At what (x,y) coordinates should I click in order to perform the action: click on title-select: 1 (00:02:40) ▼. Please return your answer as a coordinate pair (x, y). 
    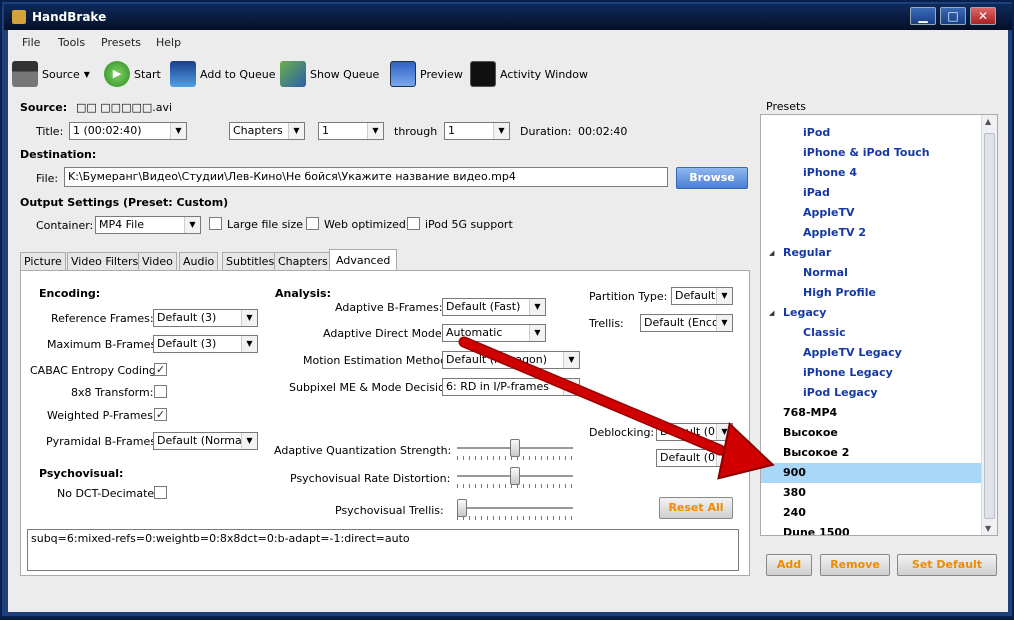
    Looking at the image, I should click on (128, 131).